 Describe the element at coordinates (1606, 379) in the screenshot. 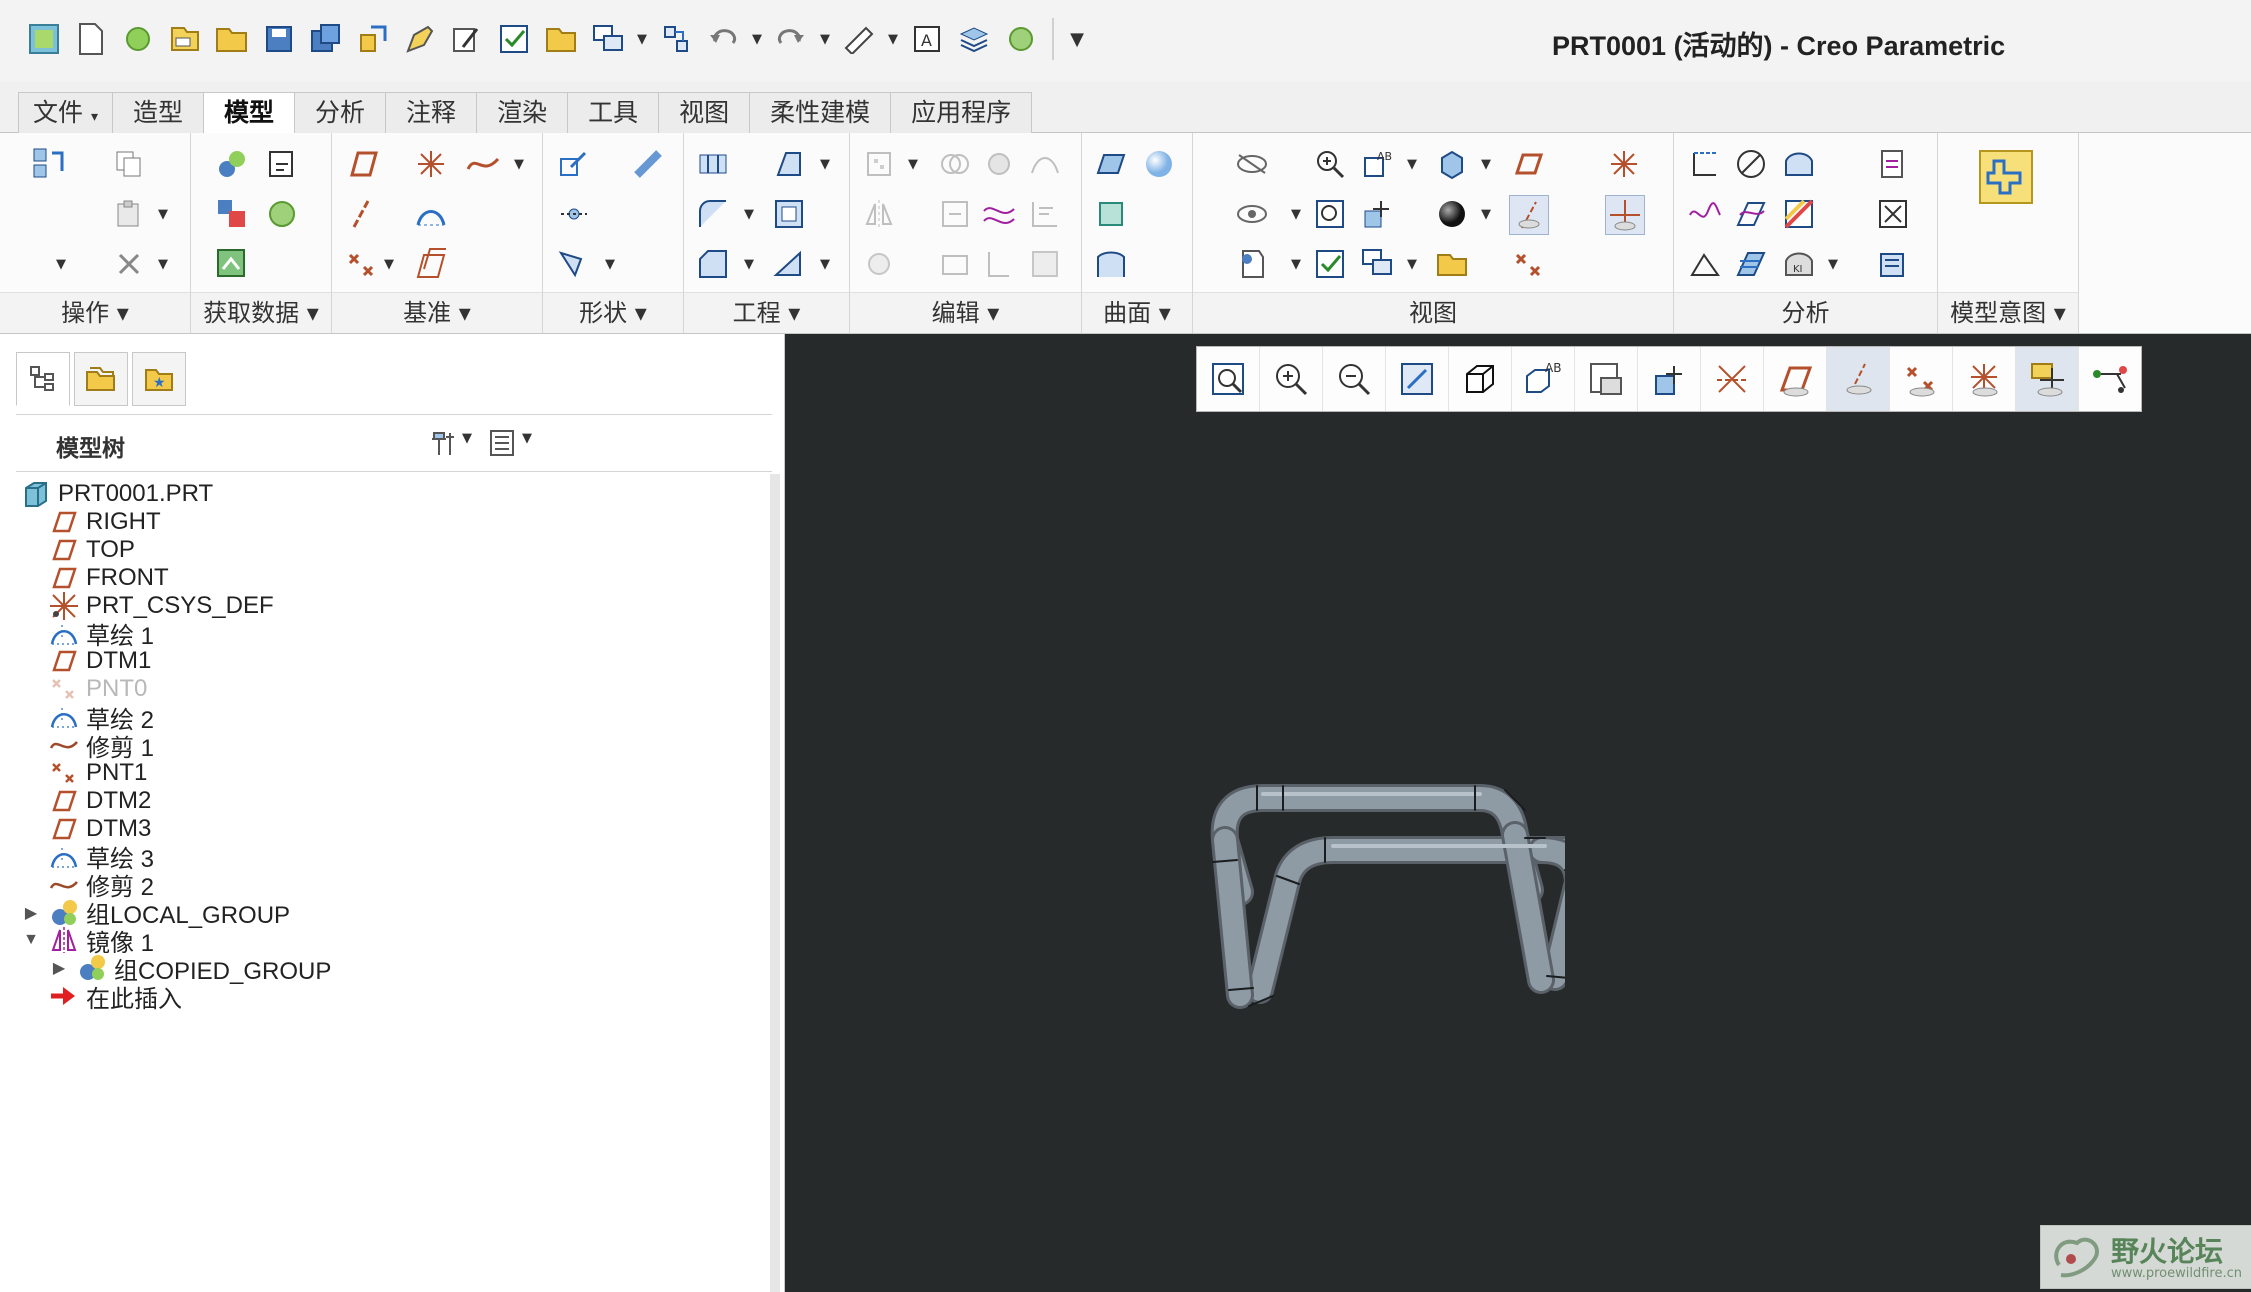

I see `view-manager-icon` at that location.